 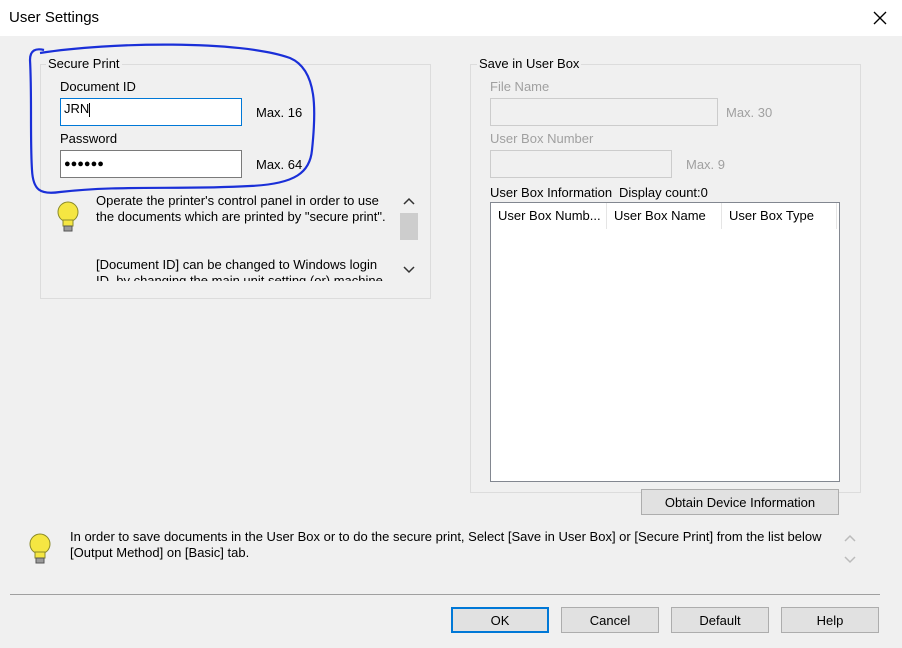 I want to click on ok-button: OK, so click(x=500, y=620).